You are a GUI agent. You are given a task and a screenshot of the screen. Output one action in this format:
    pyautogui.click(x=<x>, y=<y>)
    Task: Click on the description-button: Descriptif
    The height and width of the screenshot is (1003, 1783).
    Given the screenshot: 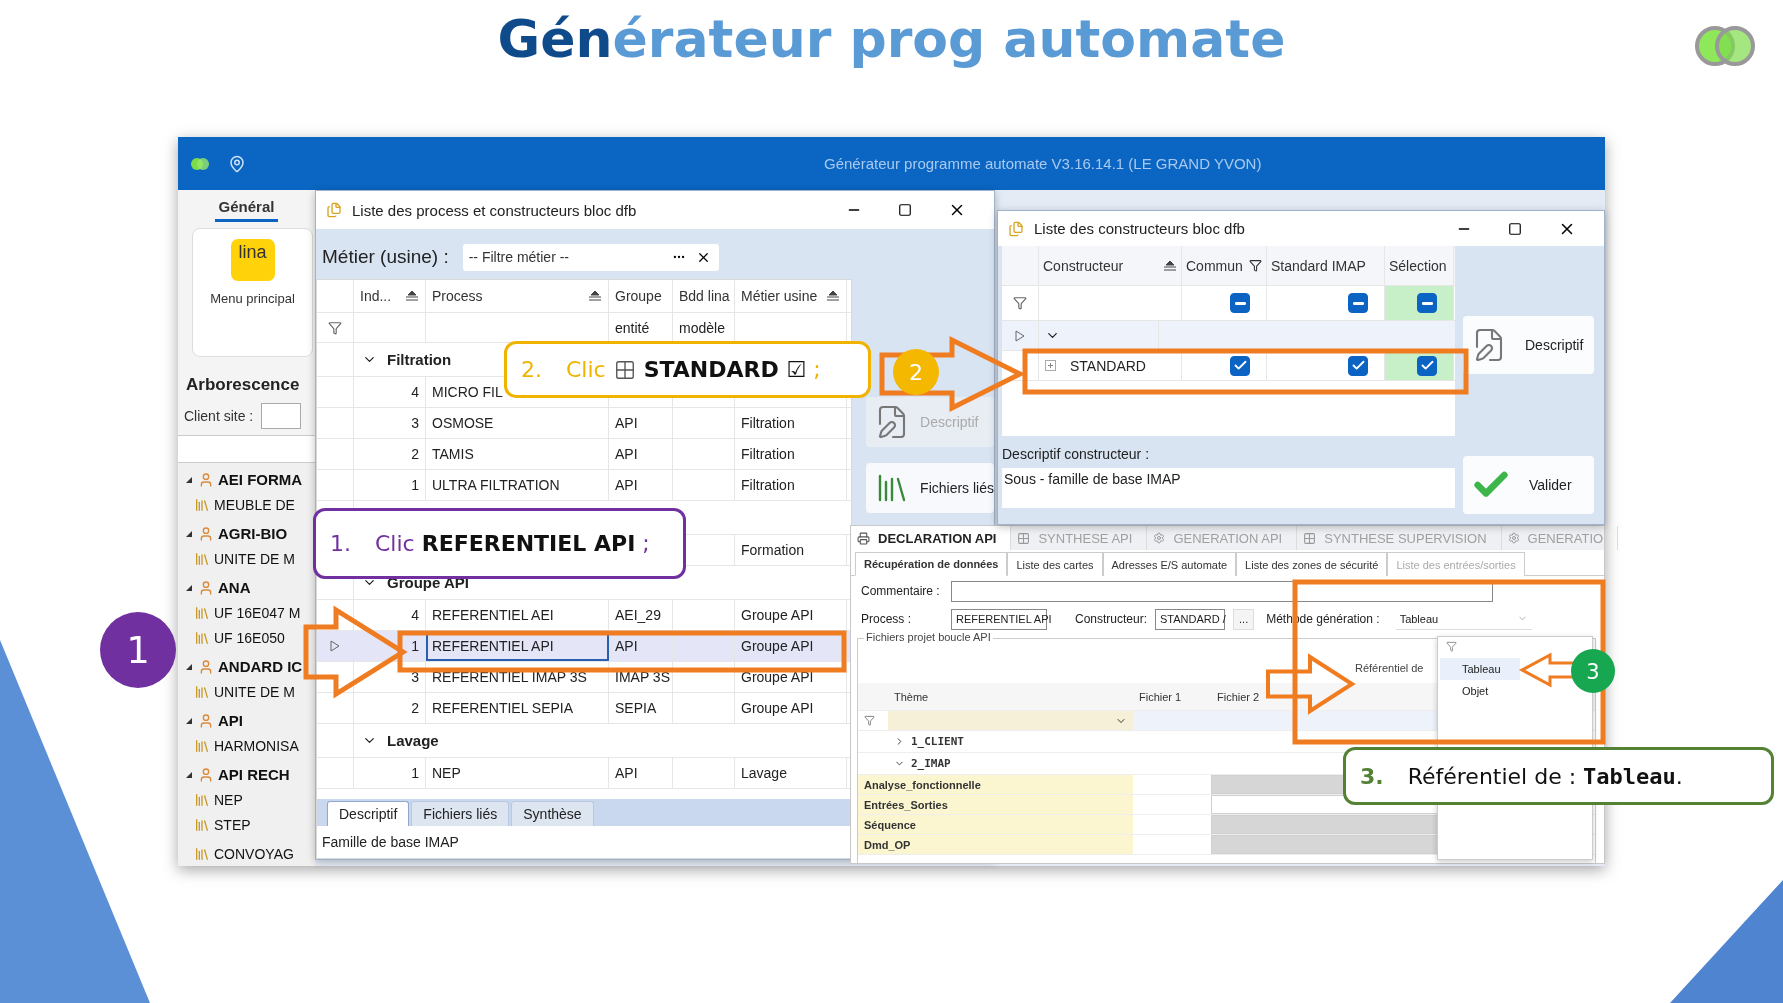 What is the action you would take?
    pyautogui.click(x=1528, y=345)
    